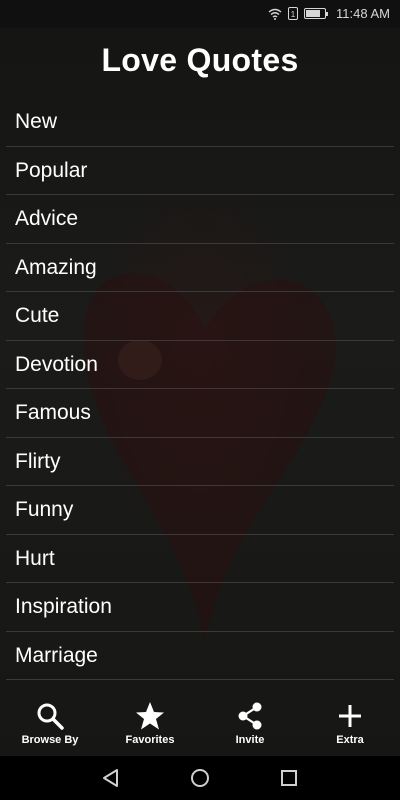 This screenshot has height=800, width=400. I want to click on browse-by-button: Browse By, so click(50, 724).